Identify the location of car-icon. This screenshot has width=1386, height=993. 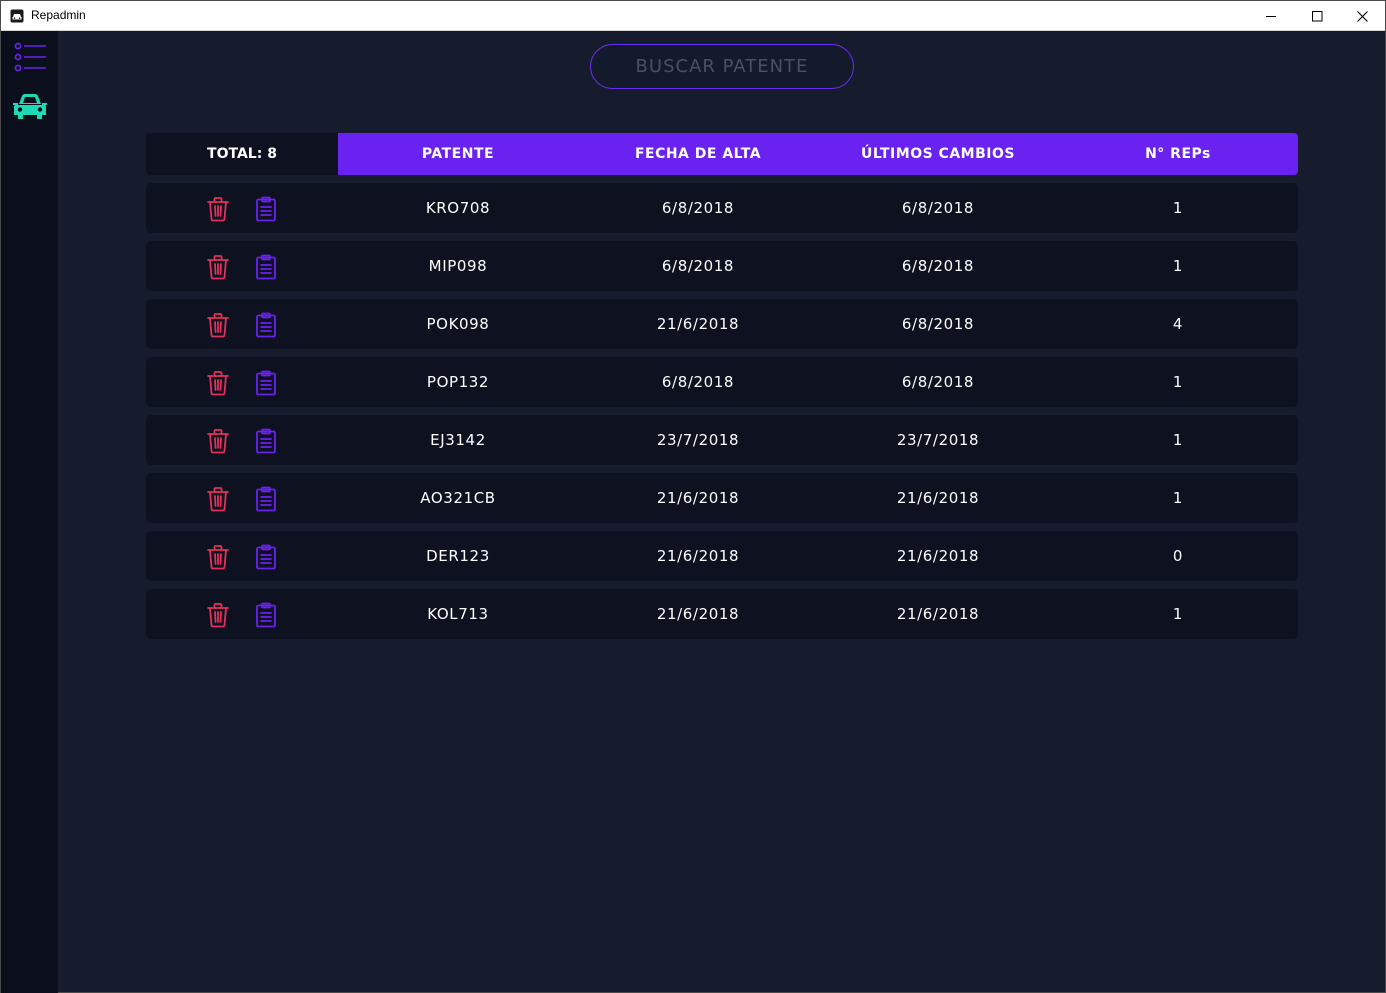
(30, 106).